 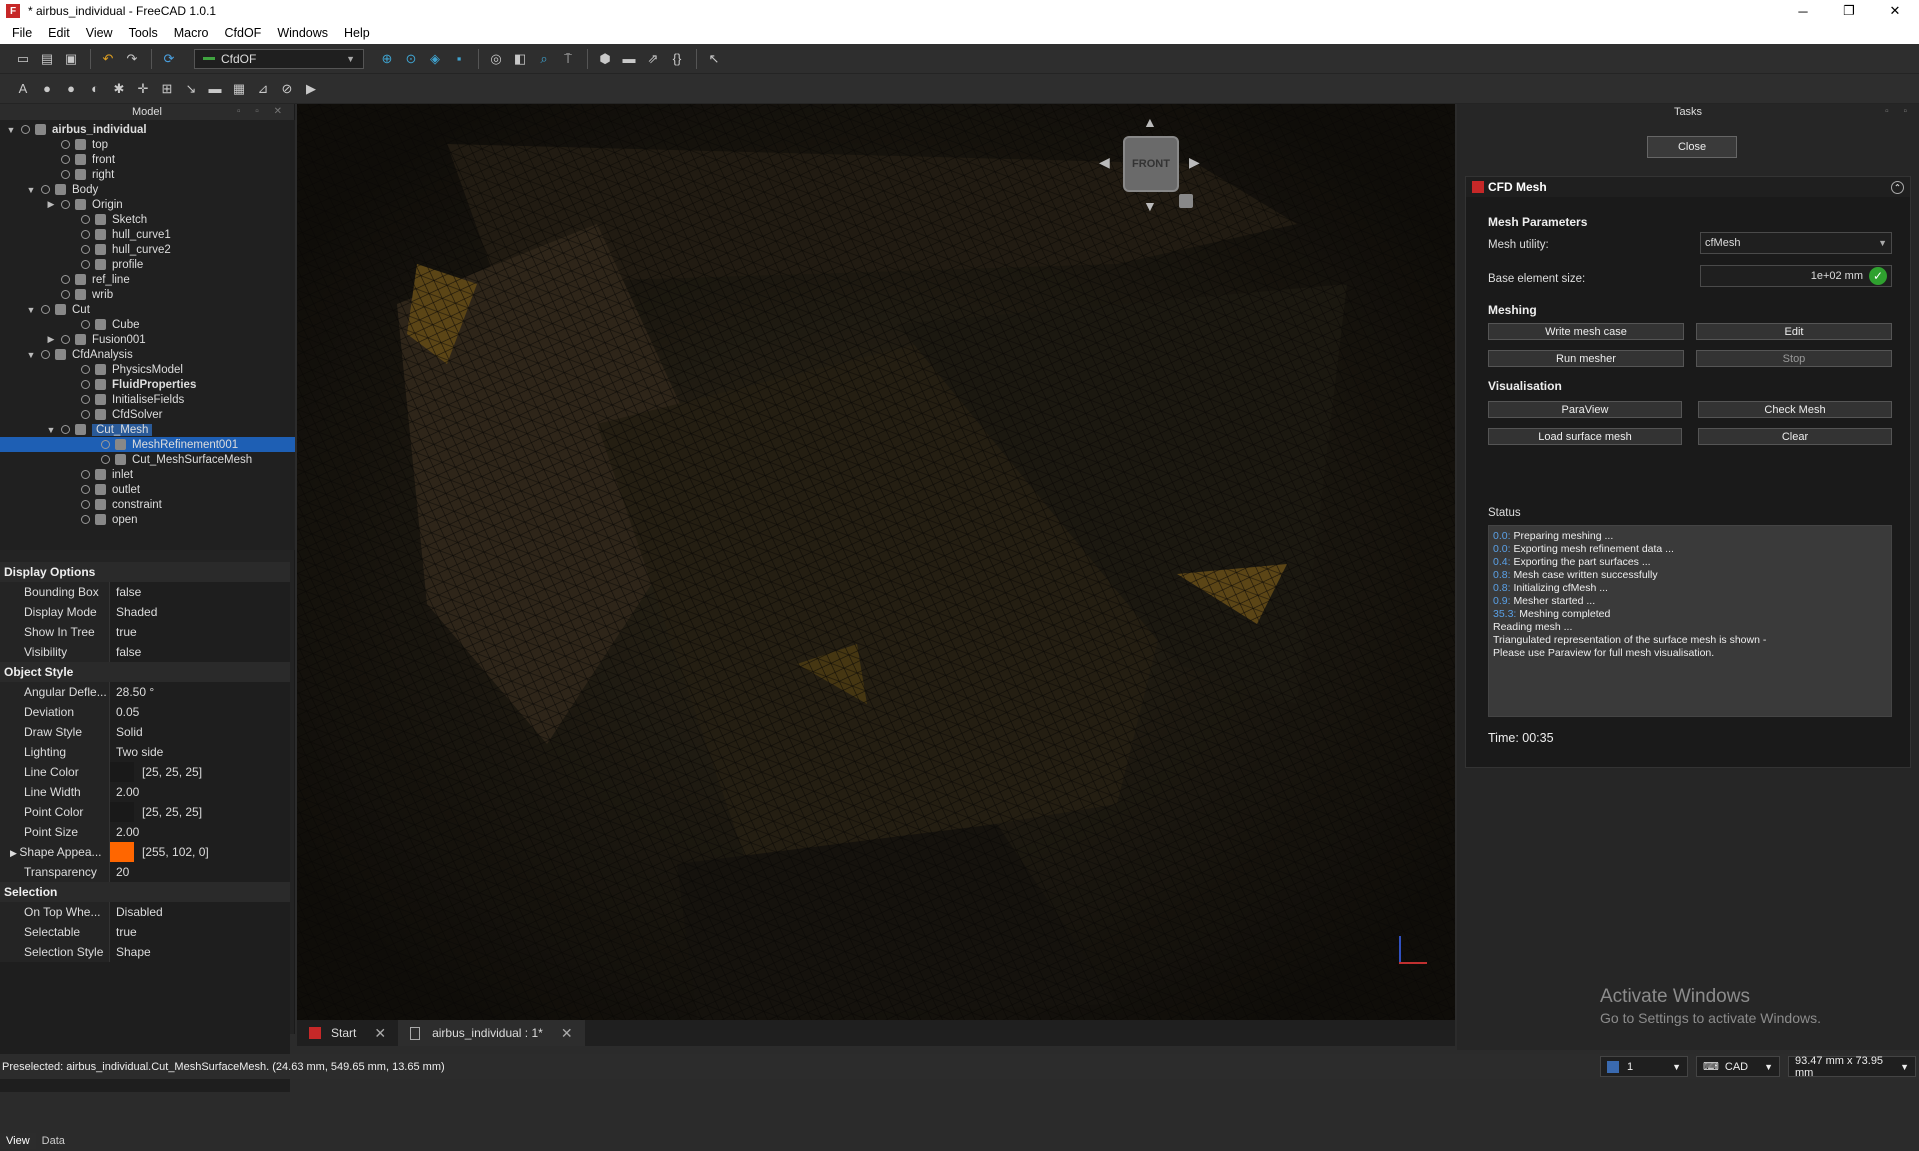 What do you see at coordinates (143, 33) in the screenshot?
I see `menu-tools: Tools` at bounding box center [143, 33].